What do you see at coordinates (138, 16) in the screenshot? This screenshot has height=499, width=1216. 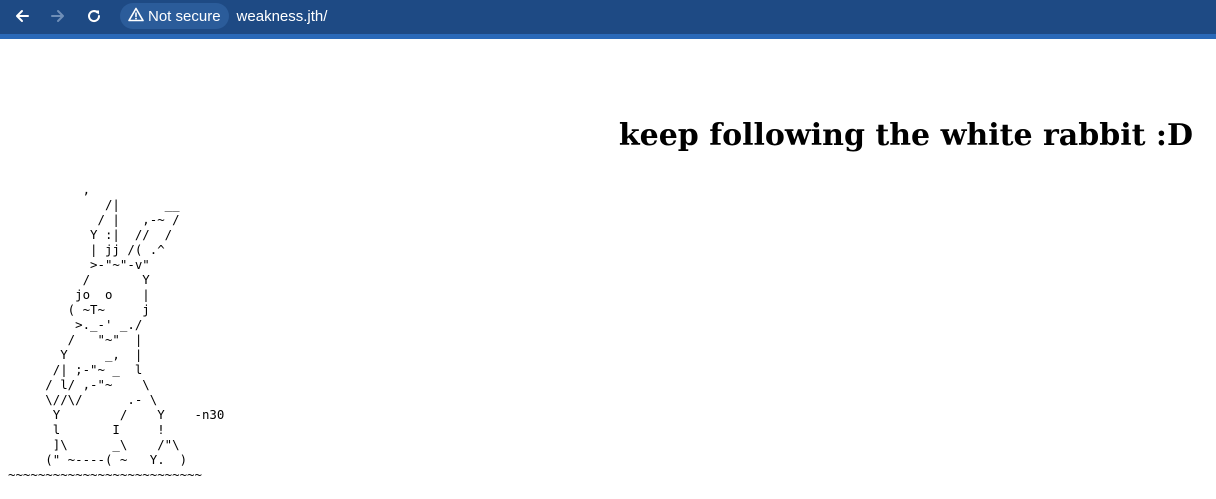 I see `warning-triangle-icon` at bounding box center [138, 16].